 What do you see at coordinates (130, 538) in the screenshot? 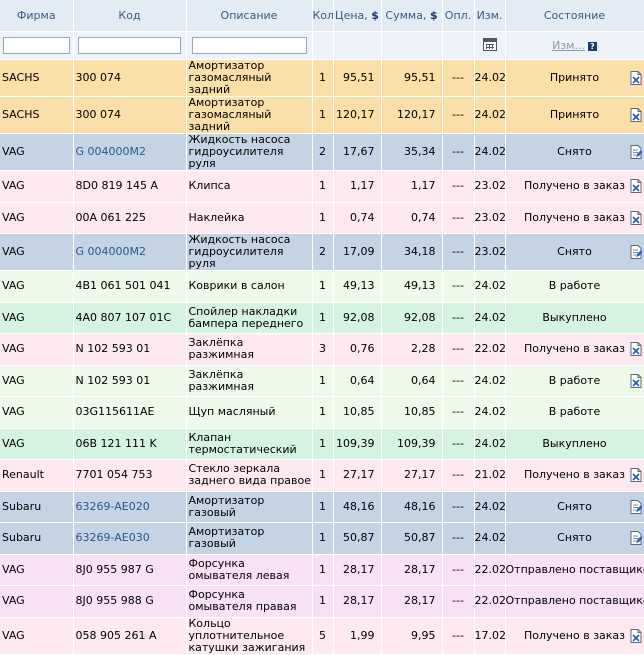
I see `code-cell: 63269-AE030` at bounding box center [130, 538].